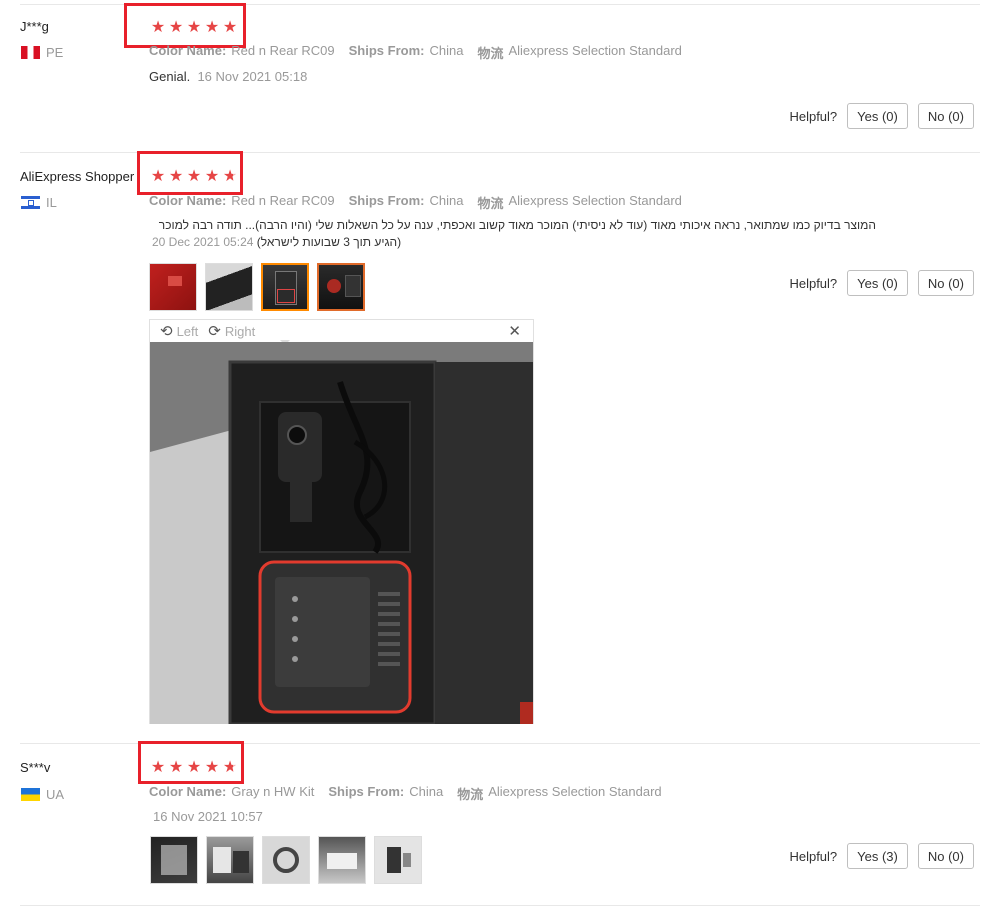 This screenshot has height=918, width=1000. I want to click on reviewer-name: AliExpress Shopper, so click(77, 176).